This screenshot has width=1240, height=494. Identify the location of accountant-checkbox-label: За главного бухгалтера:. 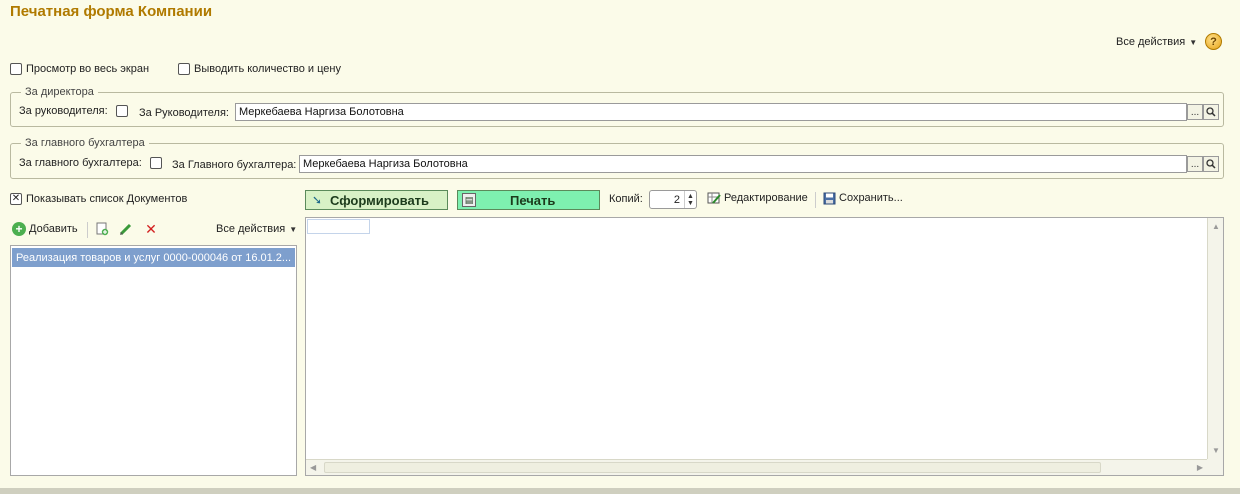
(80, 163).